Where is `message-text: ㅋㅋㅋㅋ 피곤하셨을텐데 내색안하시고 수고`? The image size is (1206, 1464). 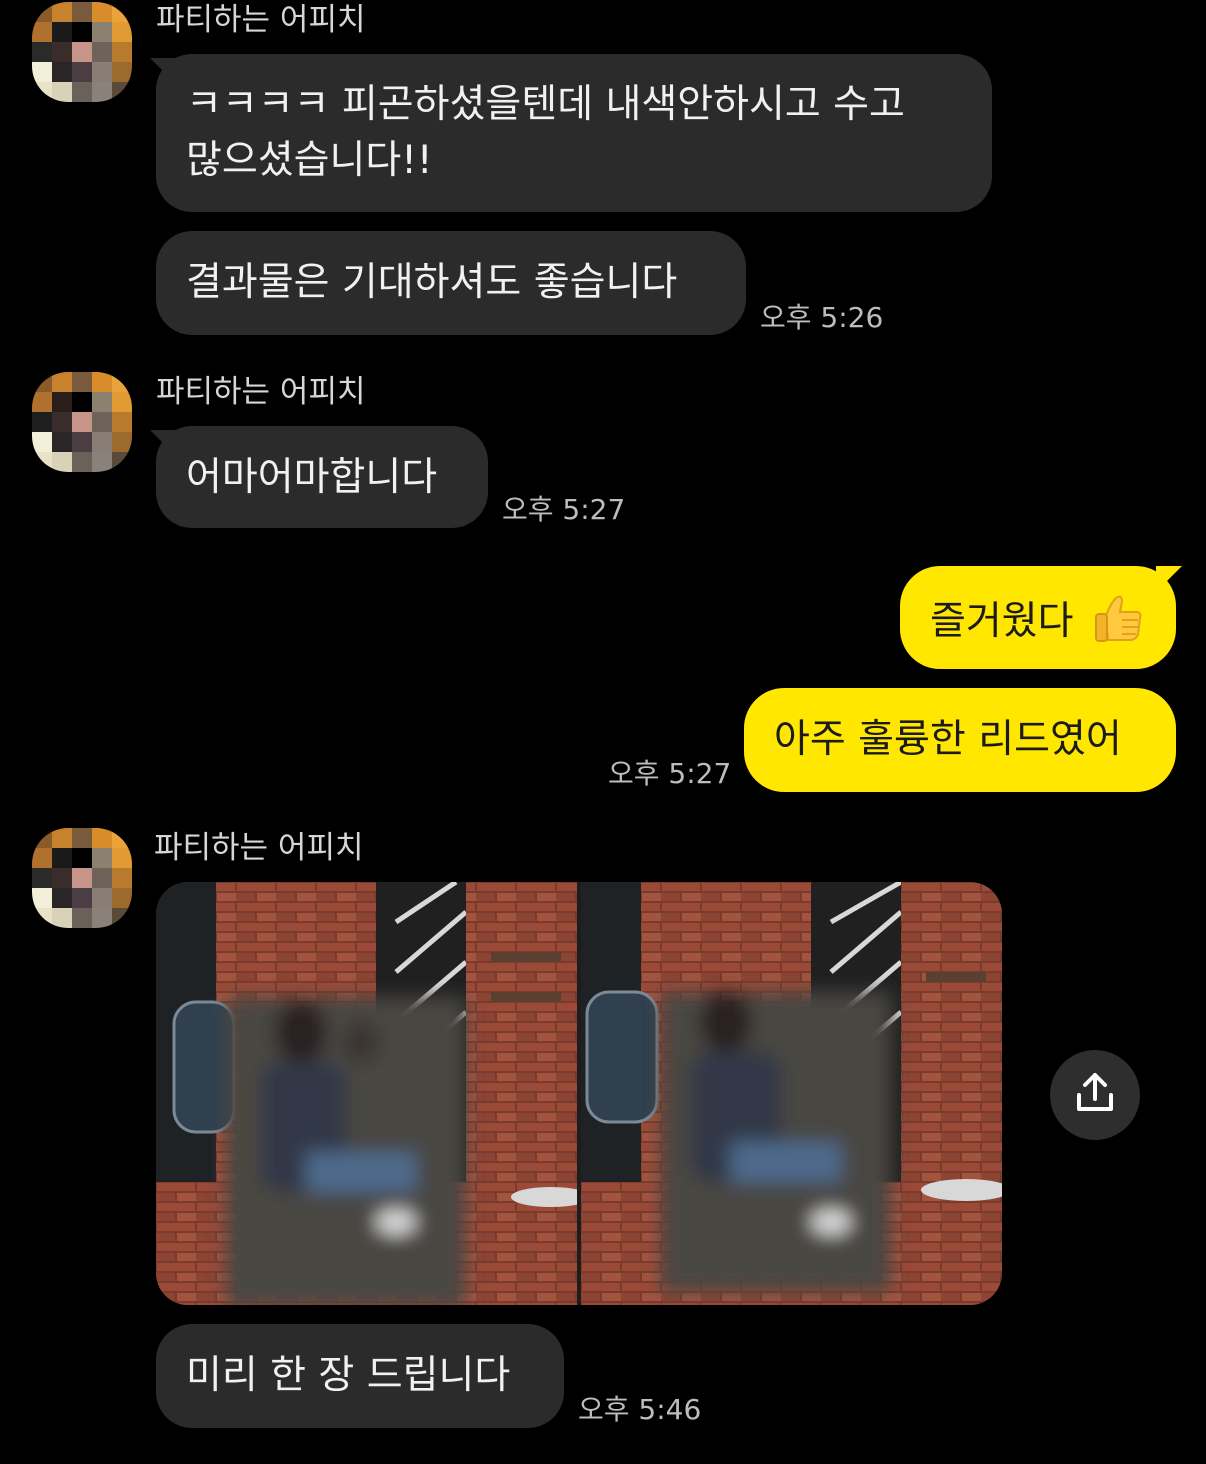 message-text: ㅋㅋㅋㅋ 피곤하셨을텐데 내색안하시고 수고 is located at coordinates (545, 104).